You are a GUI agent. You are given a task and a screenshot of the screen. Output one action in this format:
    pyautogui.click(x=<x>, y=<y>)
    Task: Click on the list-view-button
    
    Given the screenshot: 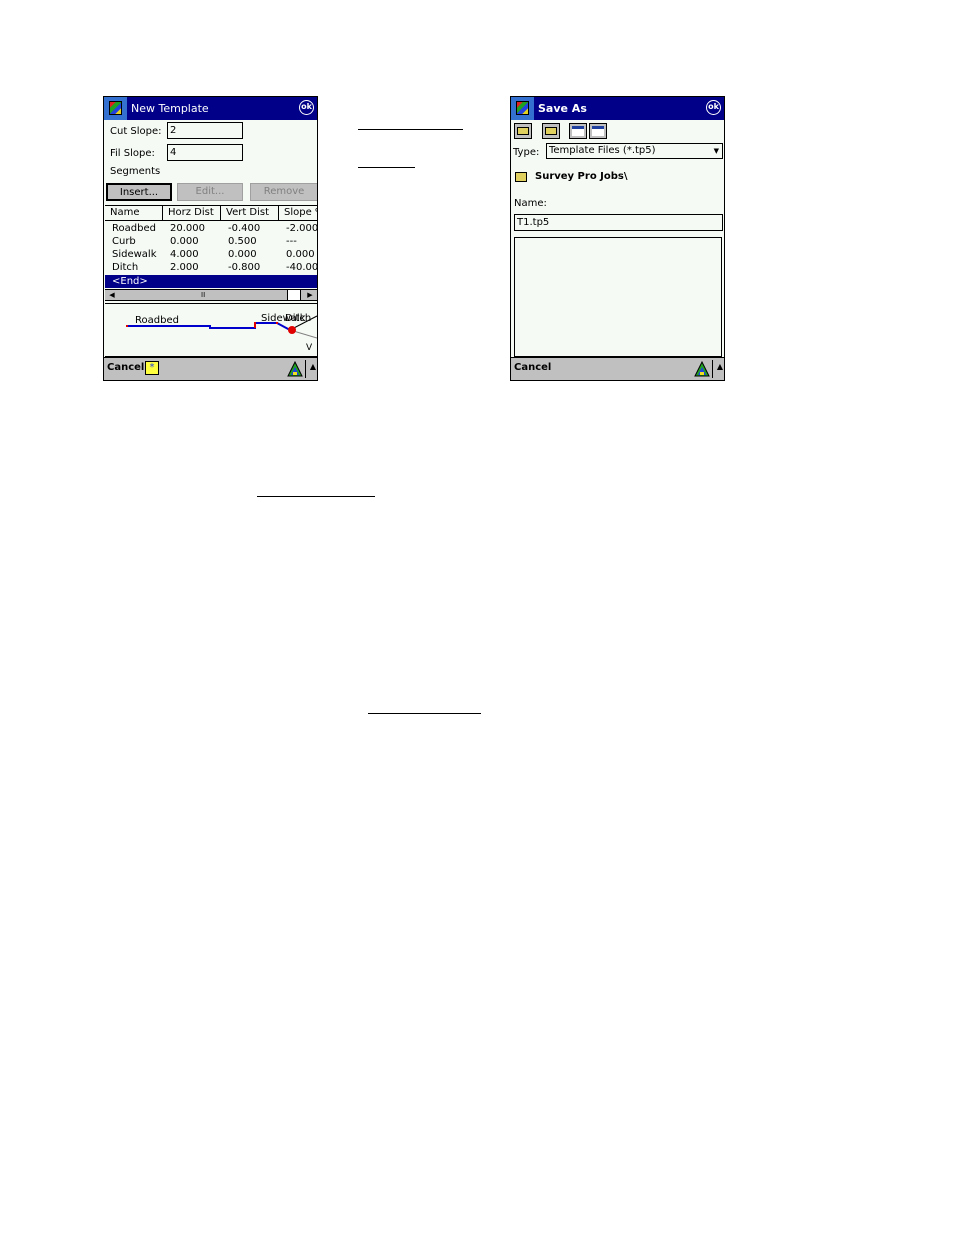 What is the action you would take?
    pyautogui.click(x=578, y=131)
    